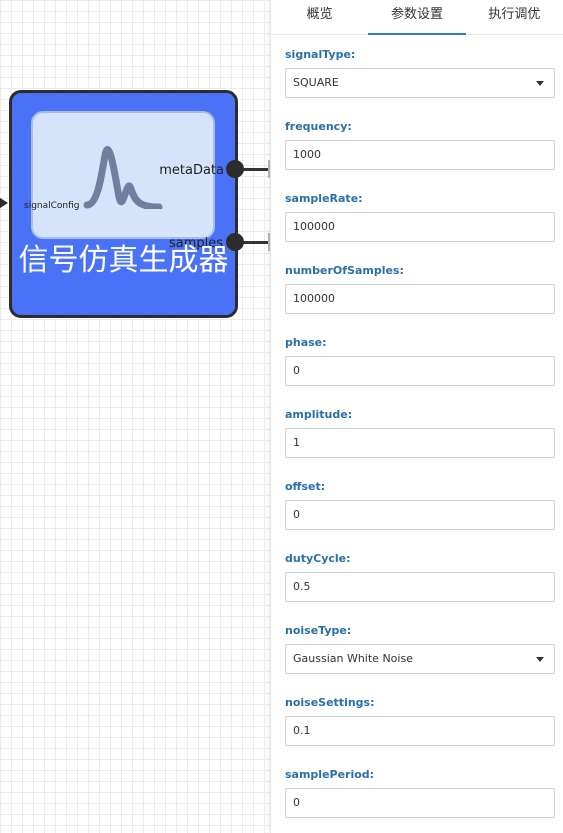 Image resolution: width=563 pixels, height=833 pixels. I want to click on field-sample-period: samplePeriod: 0, so click(420, 790).